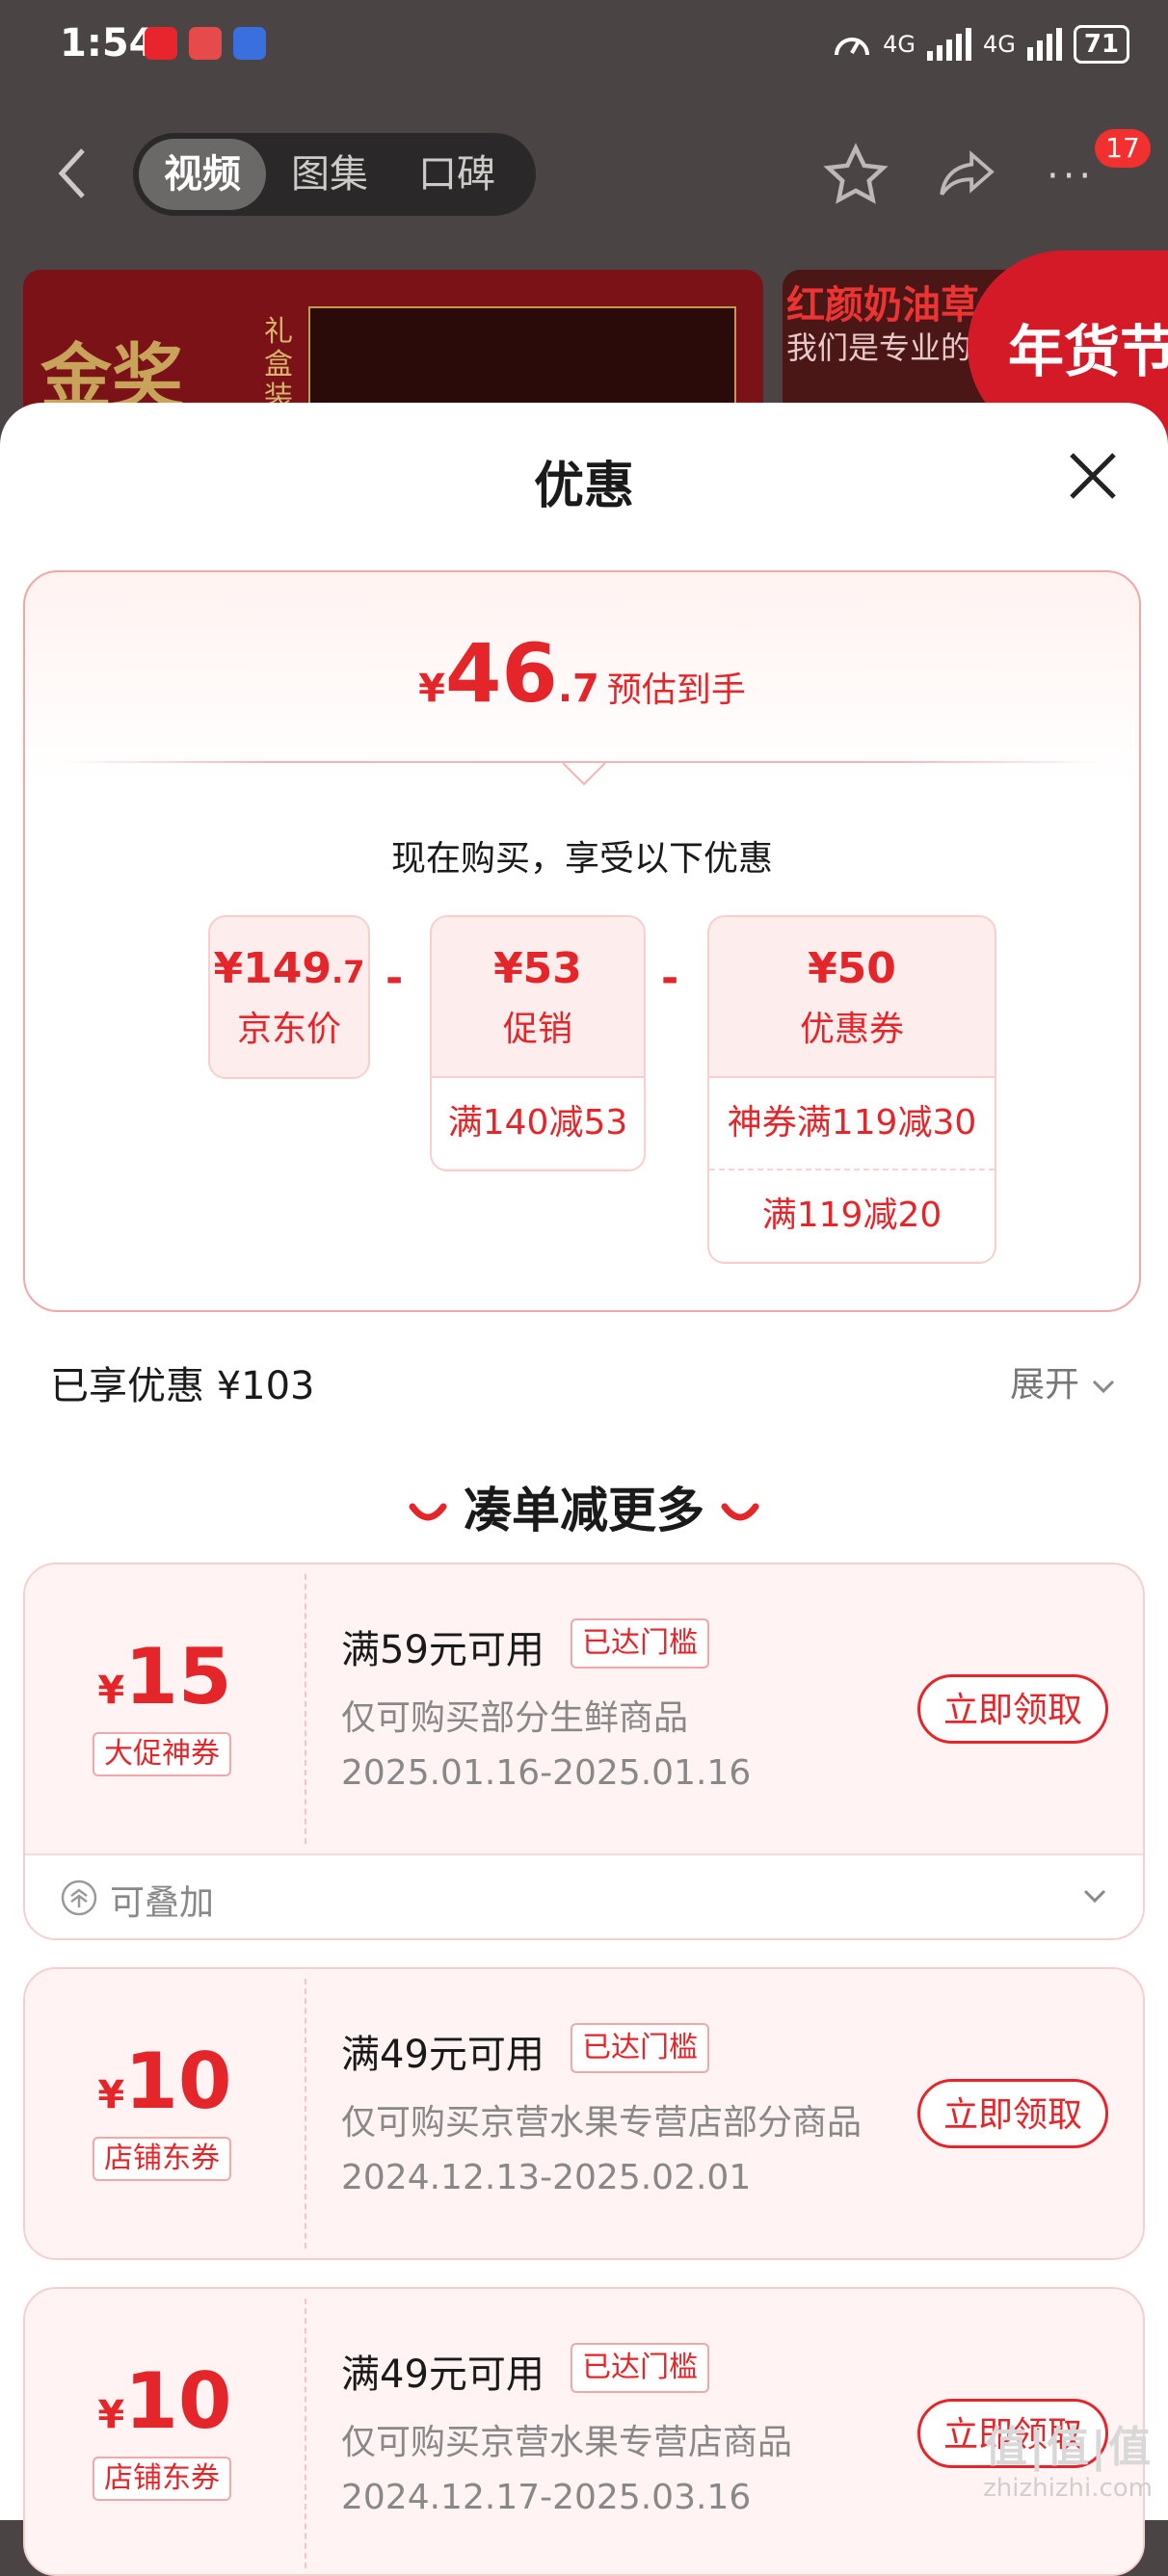 Image resolution: width=1168 pixels, height=2576 pixels. What do you see at coordinates (1123, 148) in the screenshot?
I see `message-count-badge: 17` at bounding box center [1123, 148].